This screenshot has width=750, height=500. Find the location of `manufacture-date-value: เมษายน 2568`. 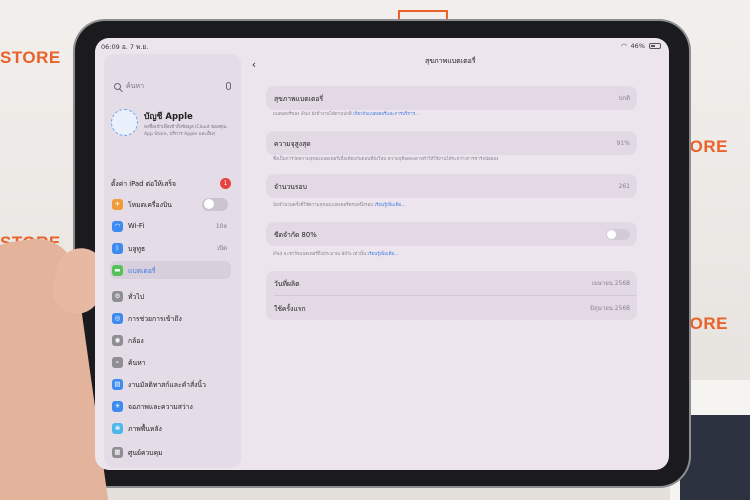

manufacture-date-value: เมษายน 2568 is located at coordinates (610, 283).